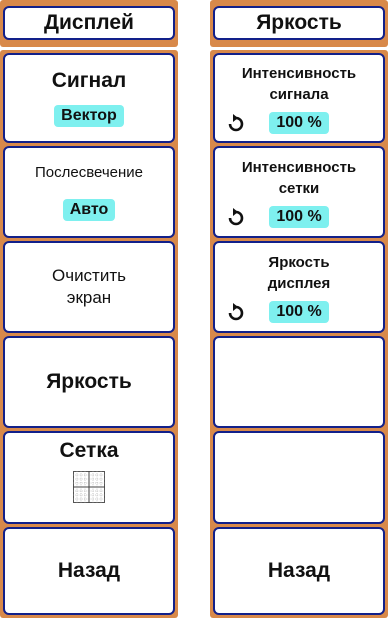 The height and width of the screenshot is (618, 388). I want to click on brightness-button-label: Яркость, so click(89, 381).